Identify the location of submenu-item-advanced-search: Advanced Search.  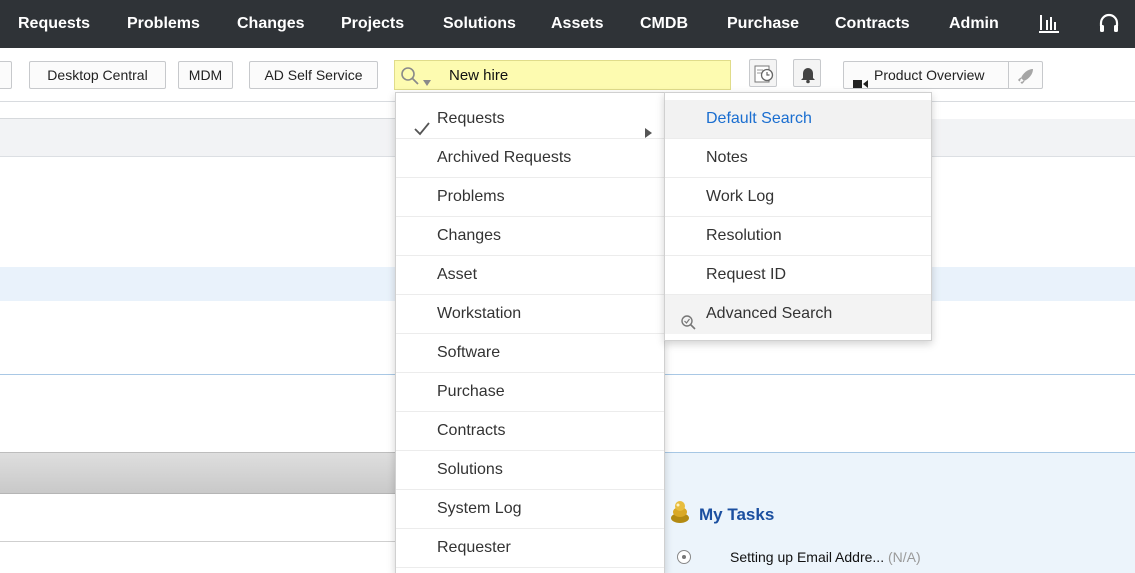
(798, 314).